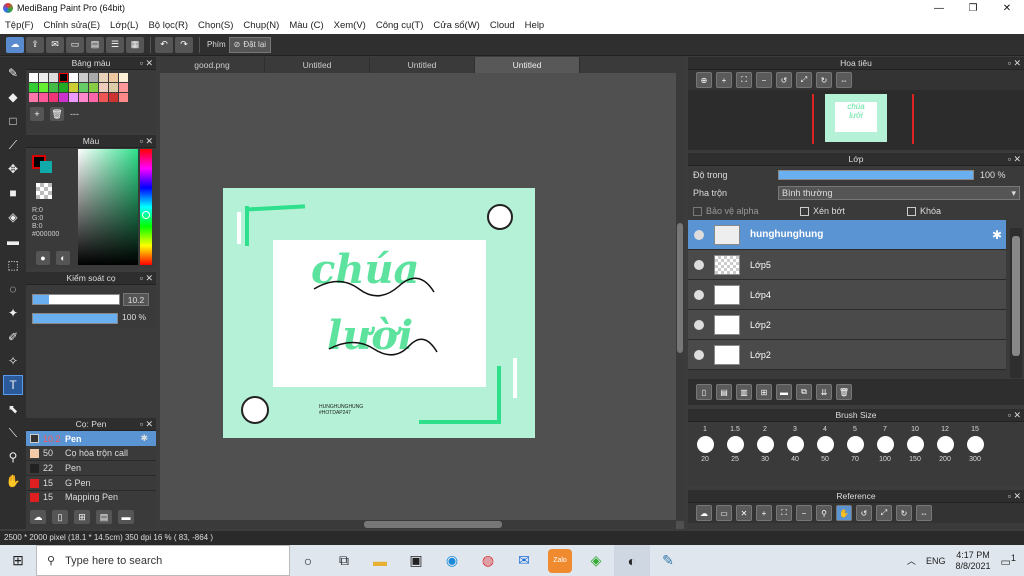 This screenshot has height=576, width=1024. What do you see at coordinates (13, 193) in the screenshot?
I see `fill-rect-tool-icon: ■` at bounding box center [13, 193].